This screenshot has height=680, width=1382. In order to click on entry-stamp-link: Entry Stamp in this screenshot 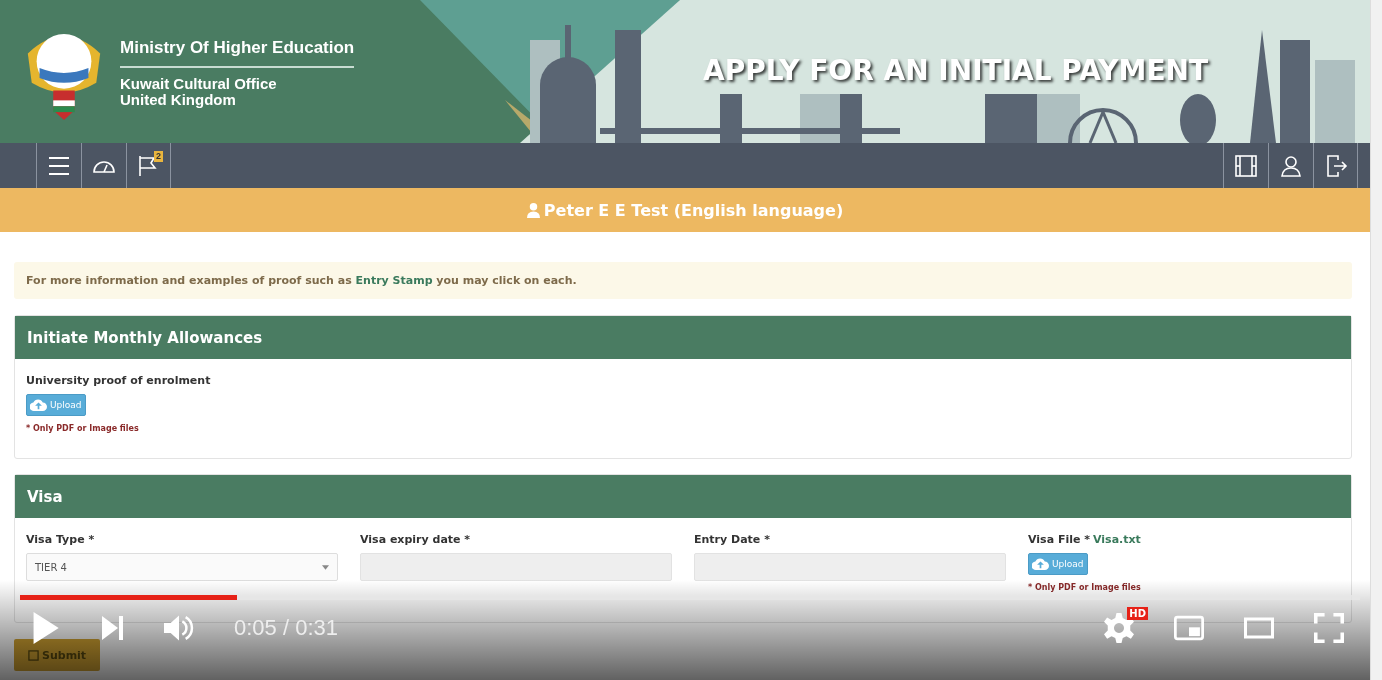, I will do `click(394, 280)`.